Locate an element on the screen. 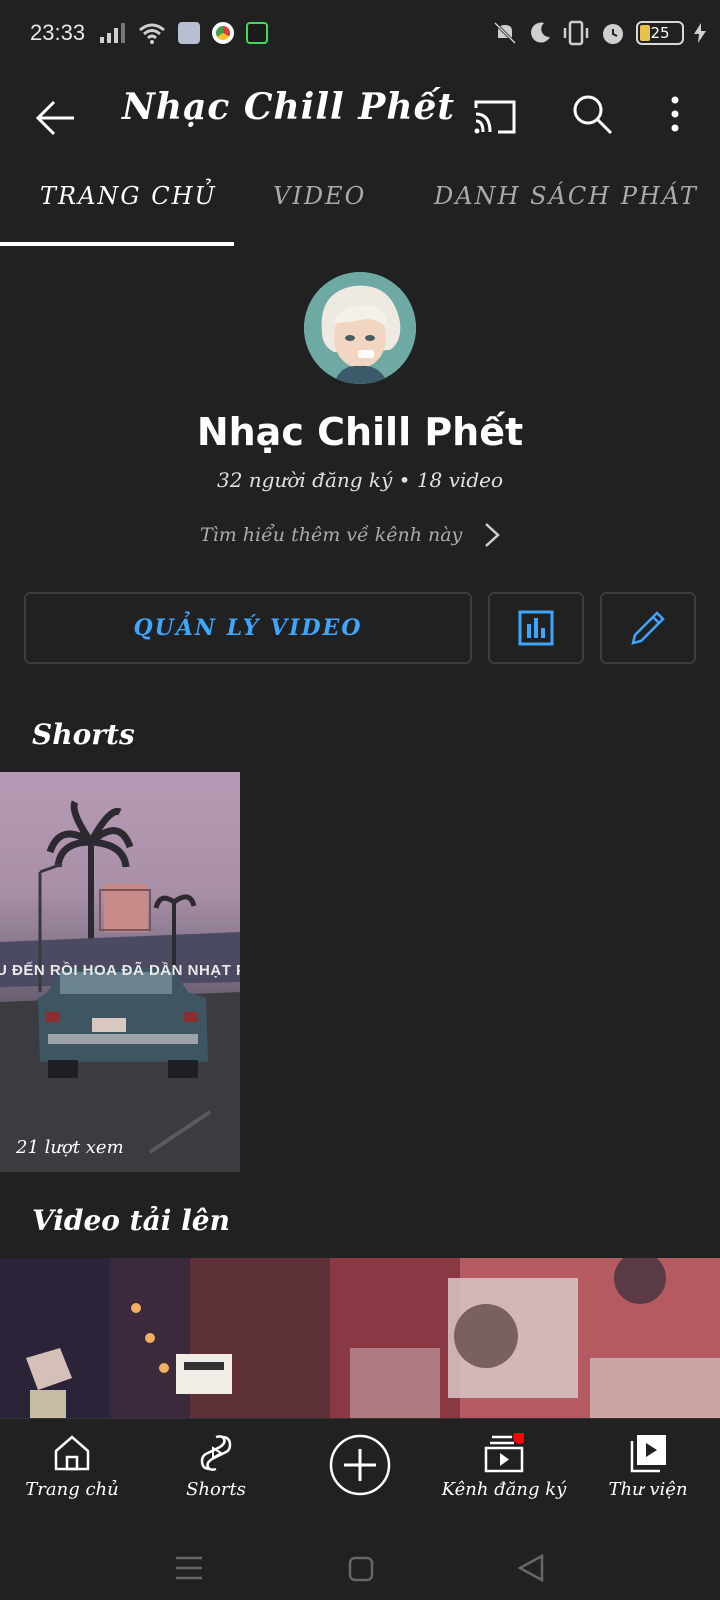 This screenshot has height=1600, width=720. app-notification-icon is located at coordinates (189, 33).